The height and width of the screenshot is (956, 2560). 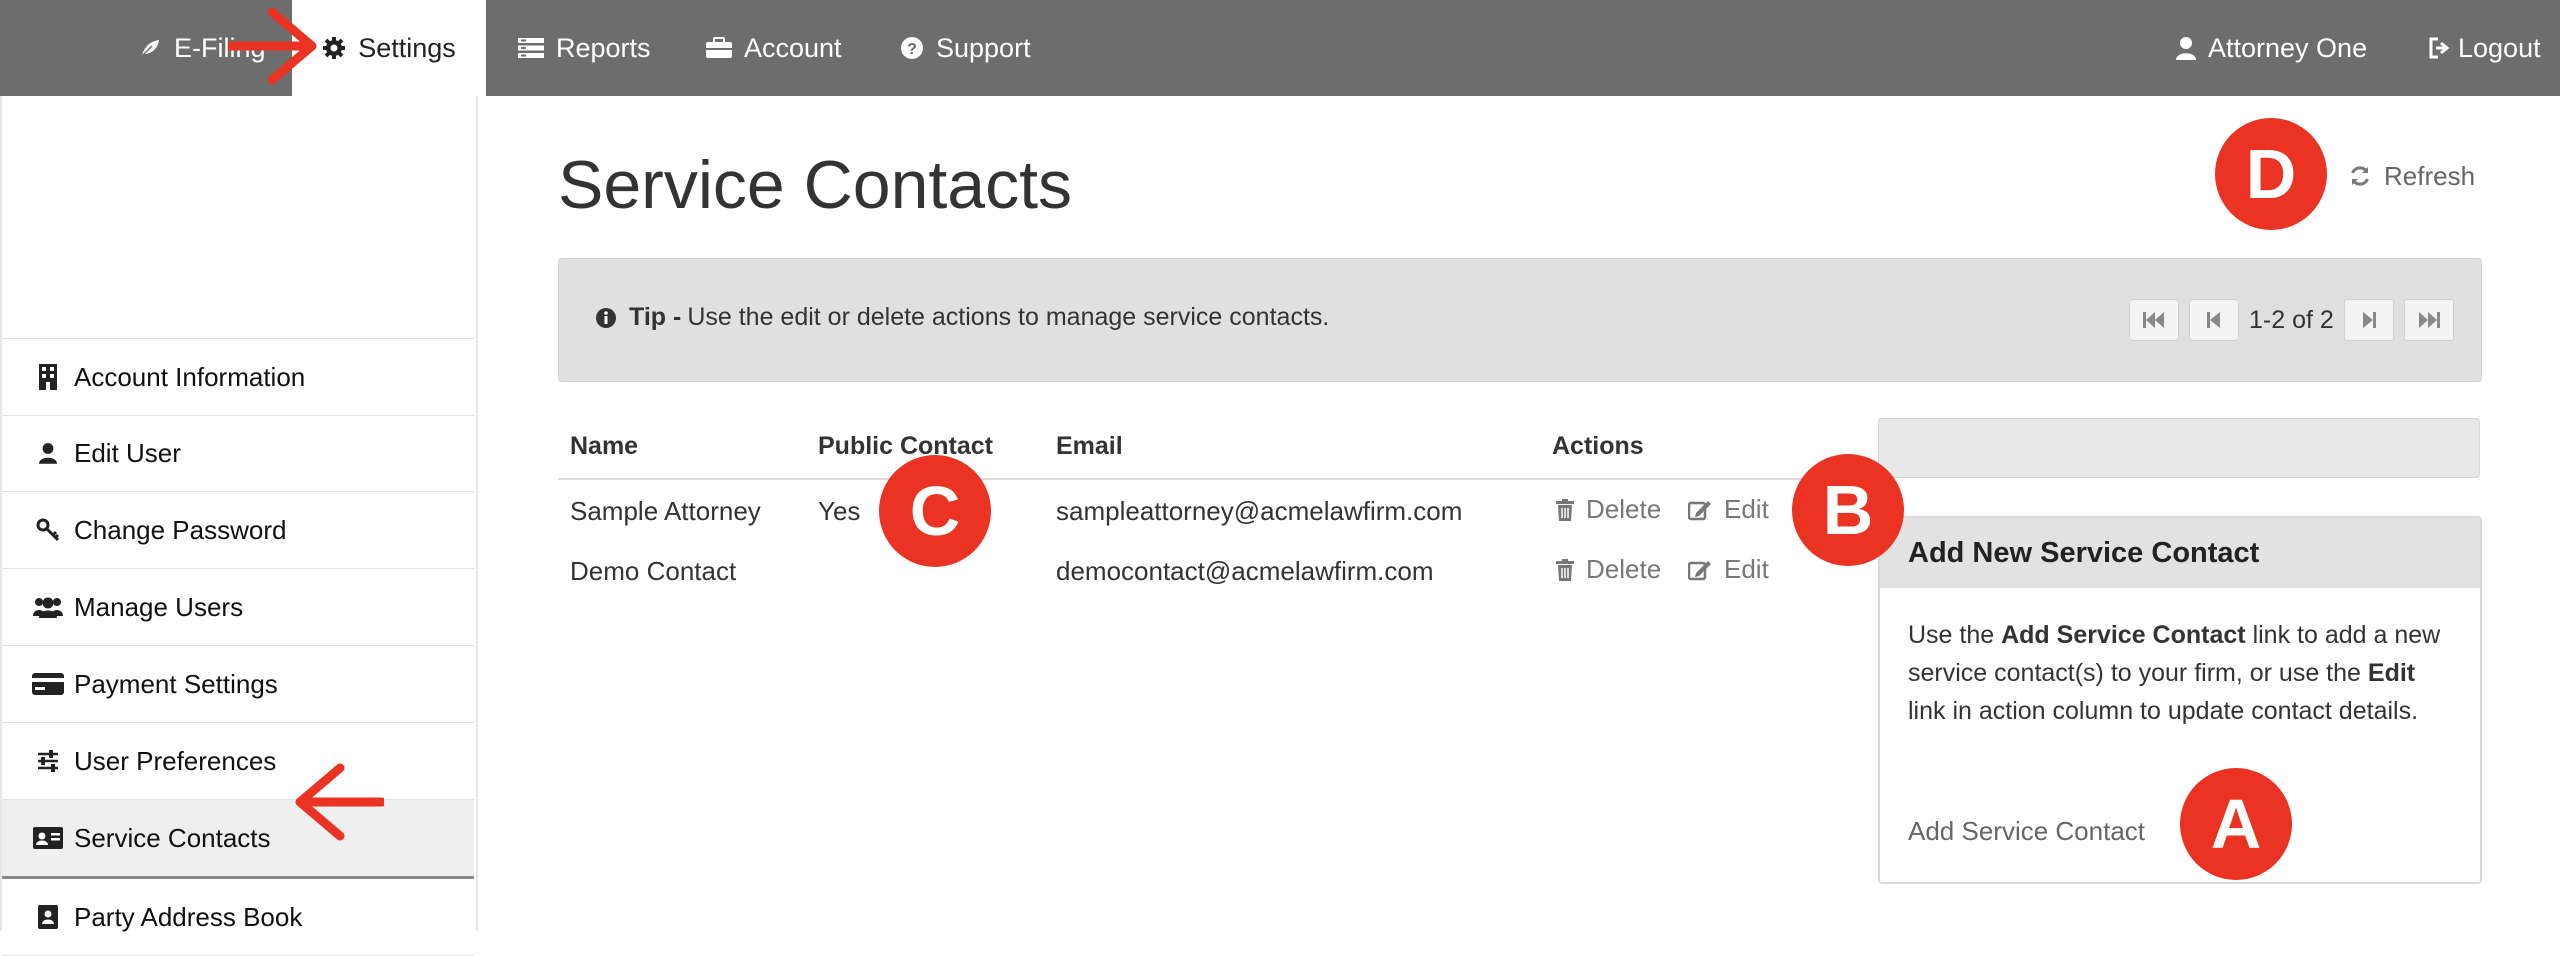 What do you see at coordinates (2236, 824) in the screenshot?
I see `annotation-badge-a: A` at bounding box center [2236, 824].